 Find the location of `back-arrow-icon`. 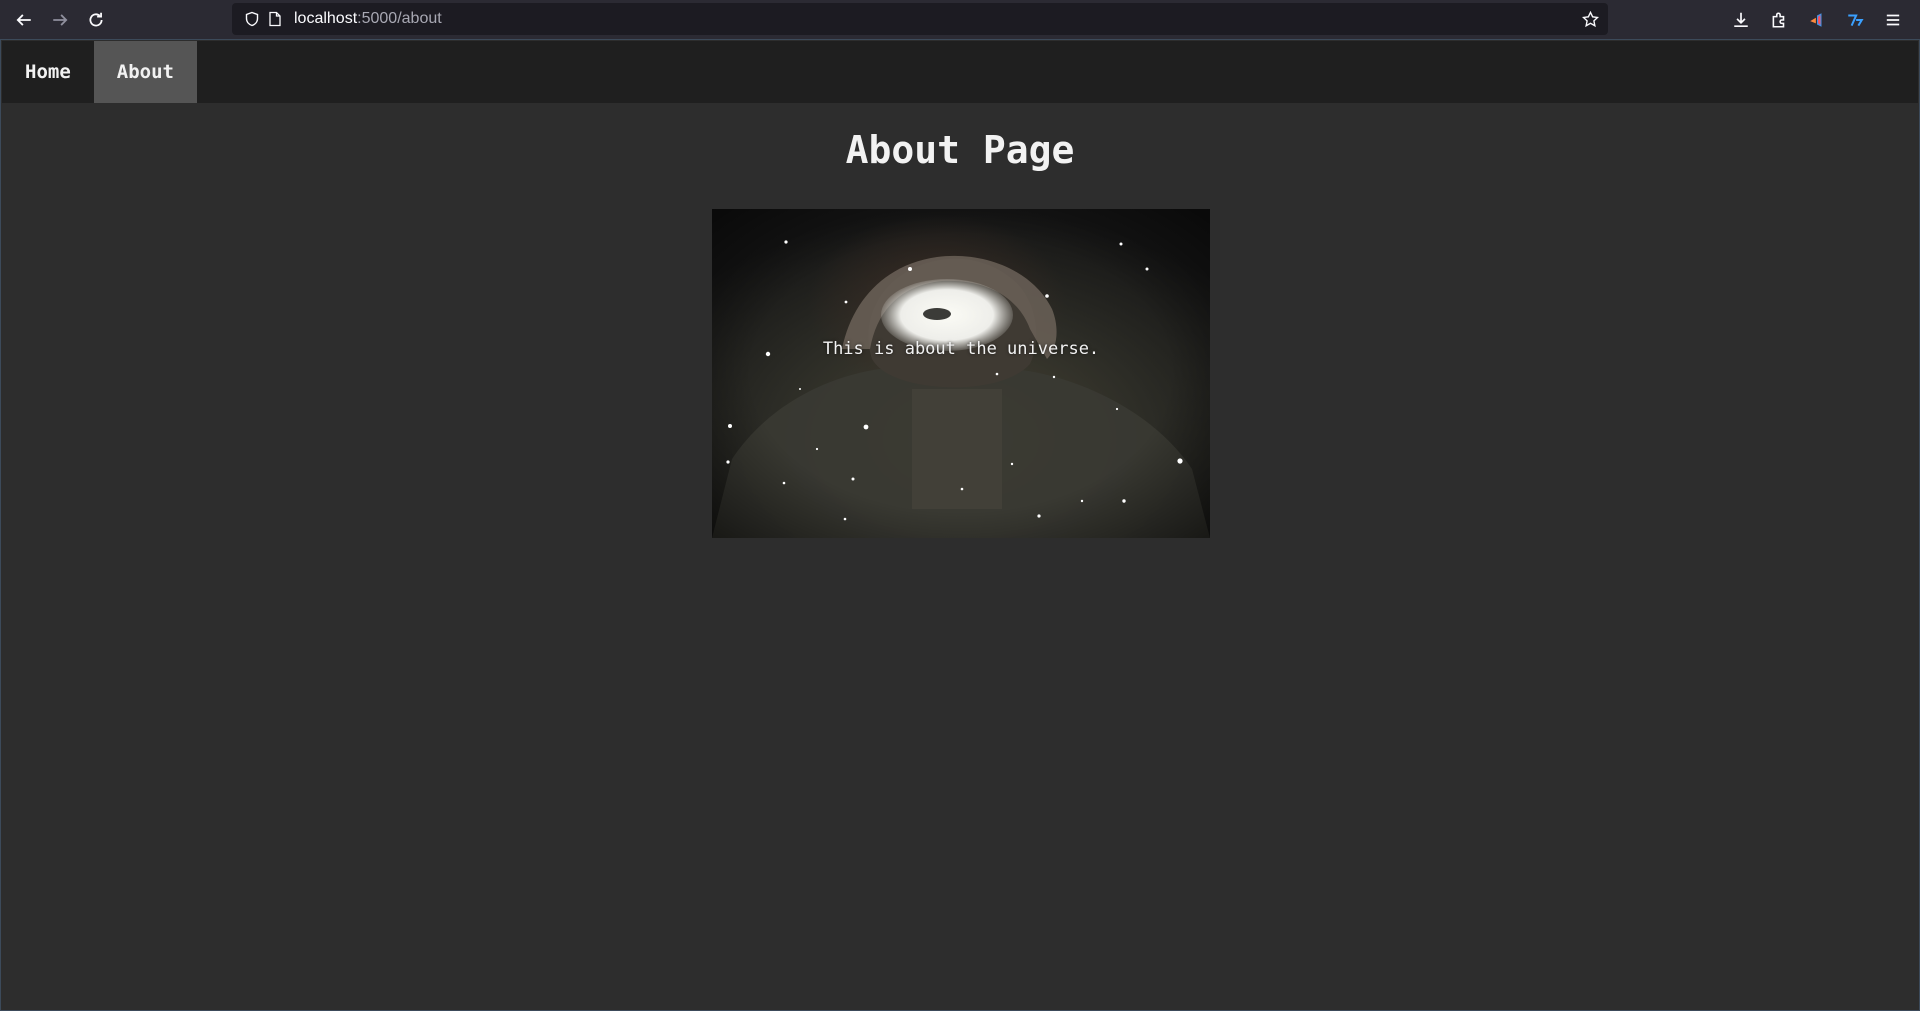

back-arrow-icon is located at coordinates (24, 20).